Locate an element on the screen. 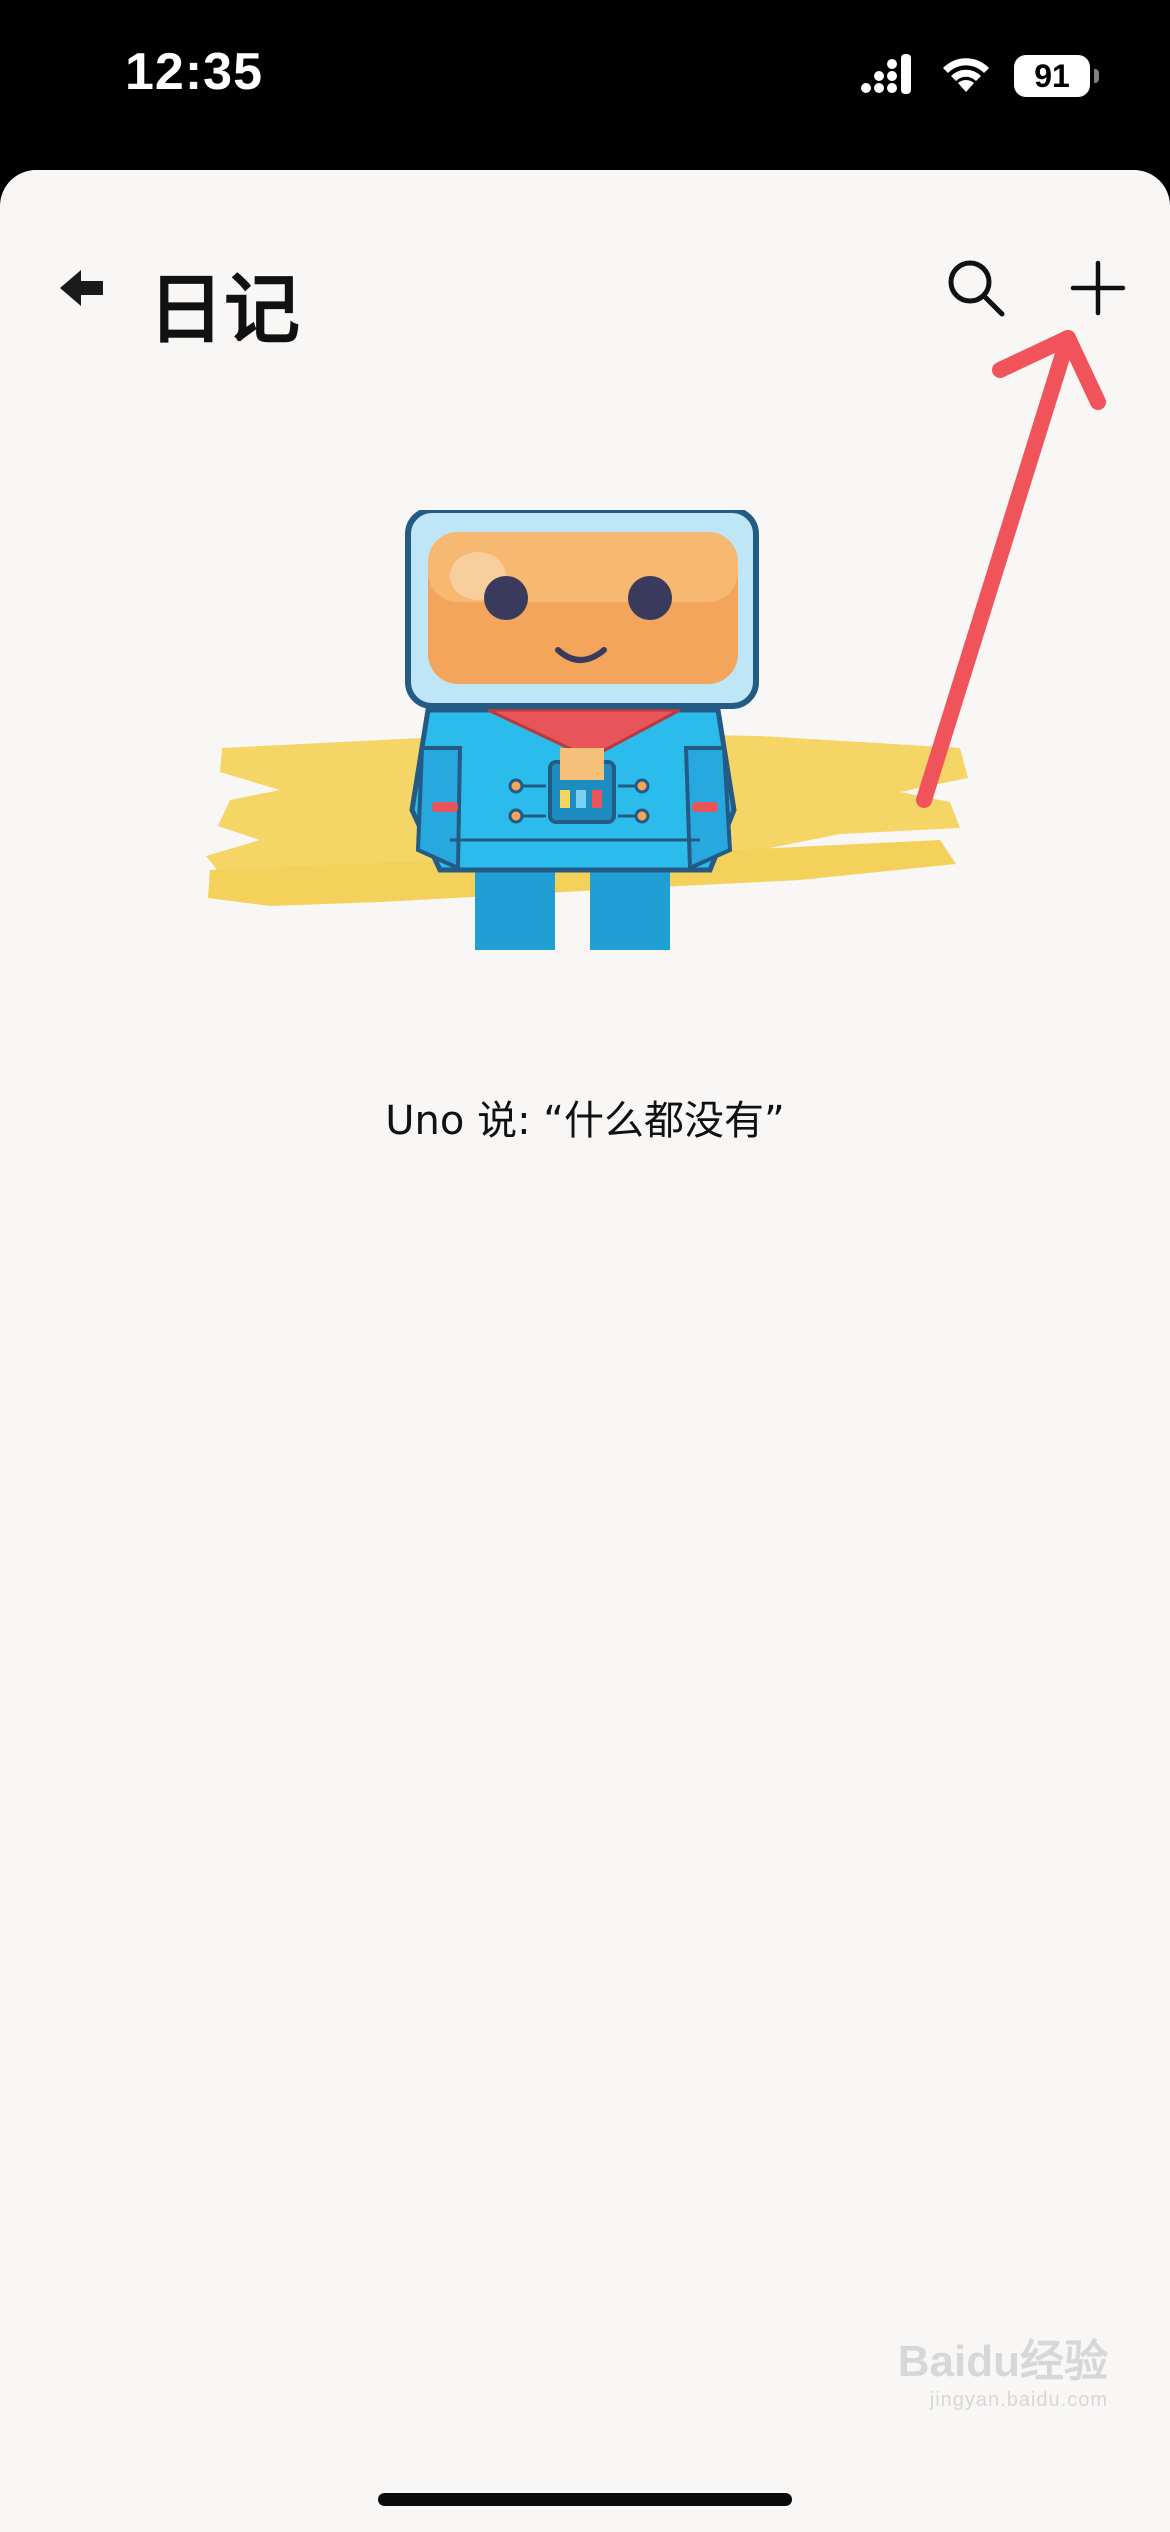 This screenshot has width=1170, height=2532. search-icon is located at coordinates (976, 290).